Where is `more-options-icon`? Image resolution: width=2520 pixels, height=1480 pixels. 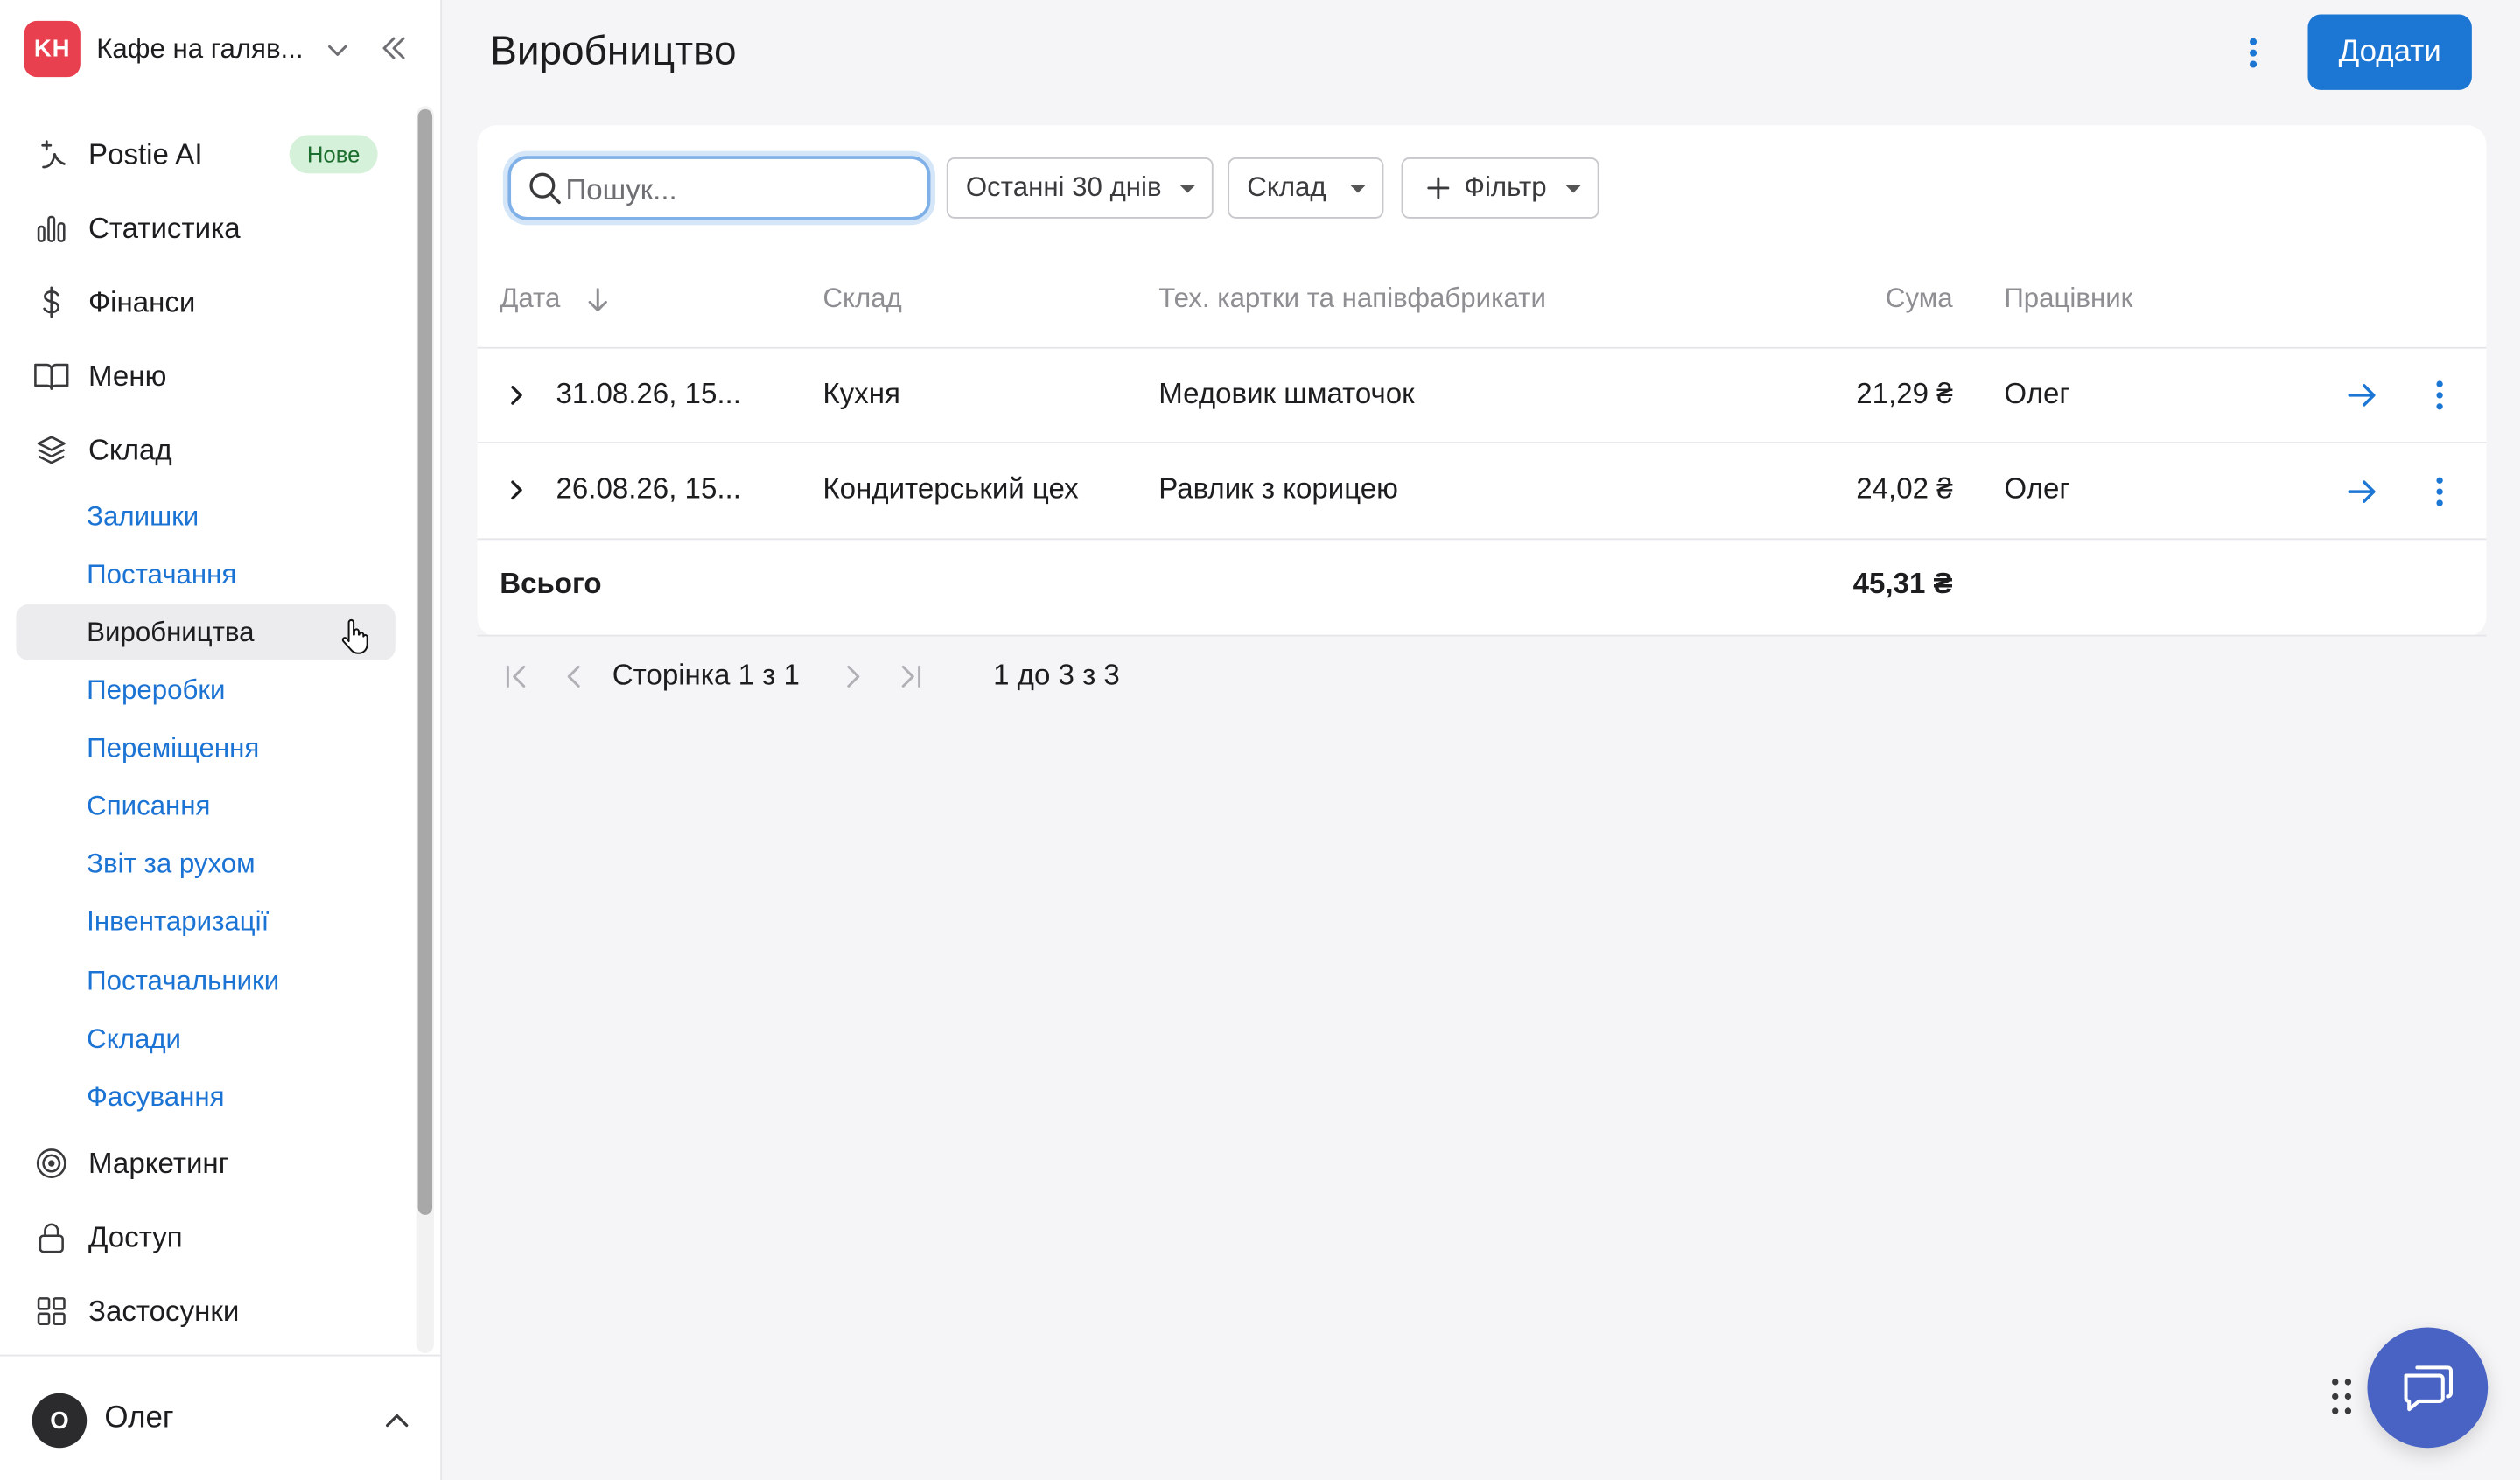 more-options-icon is located at coordinates (2253, 53).